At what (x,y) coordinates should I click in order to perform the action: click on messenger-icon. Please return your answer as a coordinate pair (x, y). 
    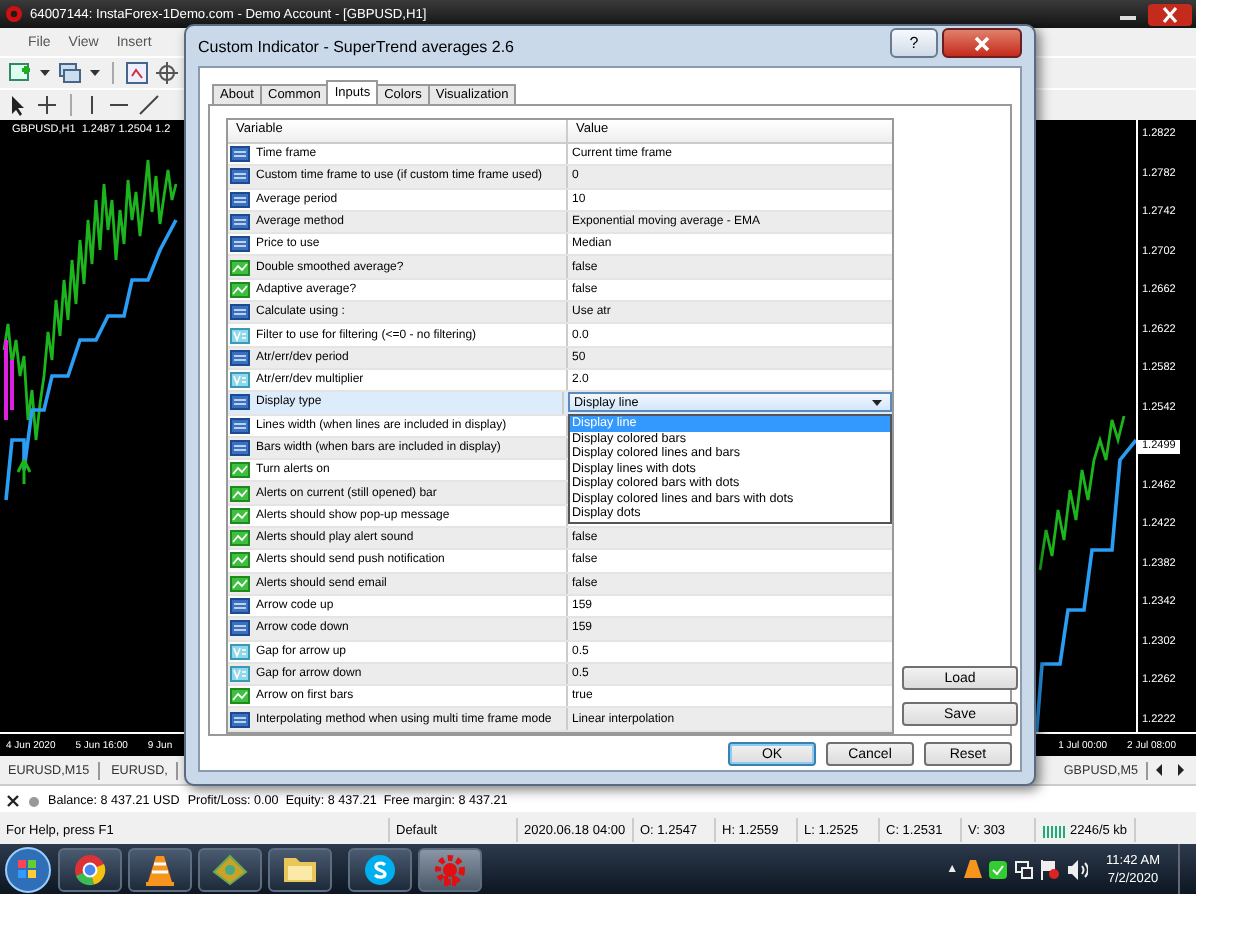
    Looking at the image, I should click on (380, 869).